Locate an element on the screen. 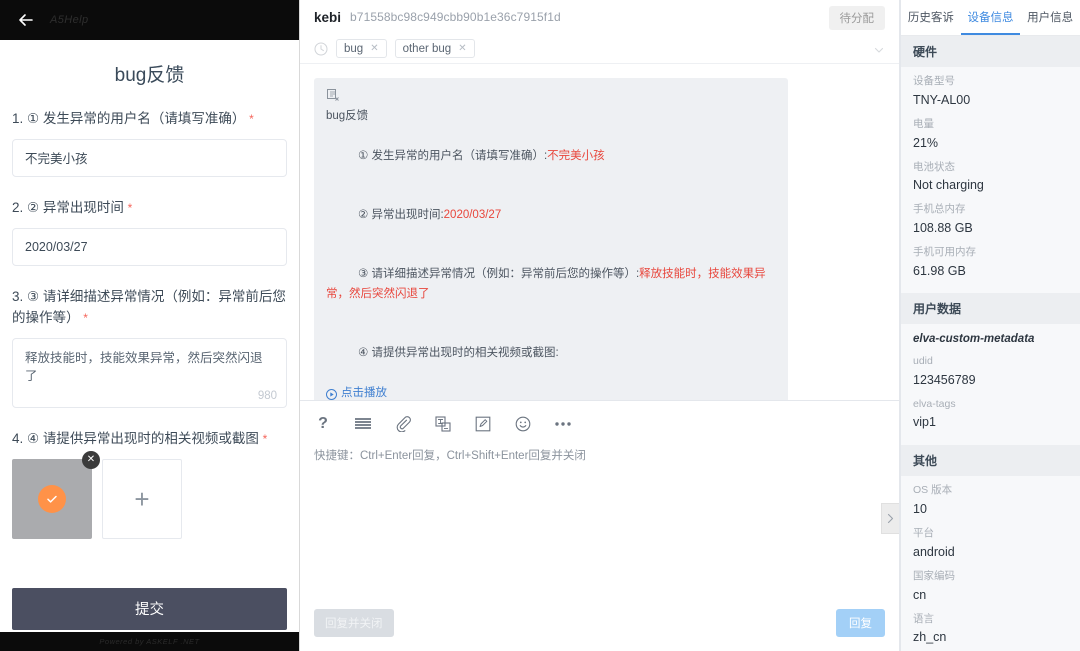 Image resolution: width=1080 pixels, height=651 pixels. question-2-label: 2. ② 异常出现时间 * is located at coordinates (149, 208).